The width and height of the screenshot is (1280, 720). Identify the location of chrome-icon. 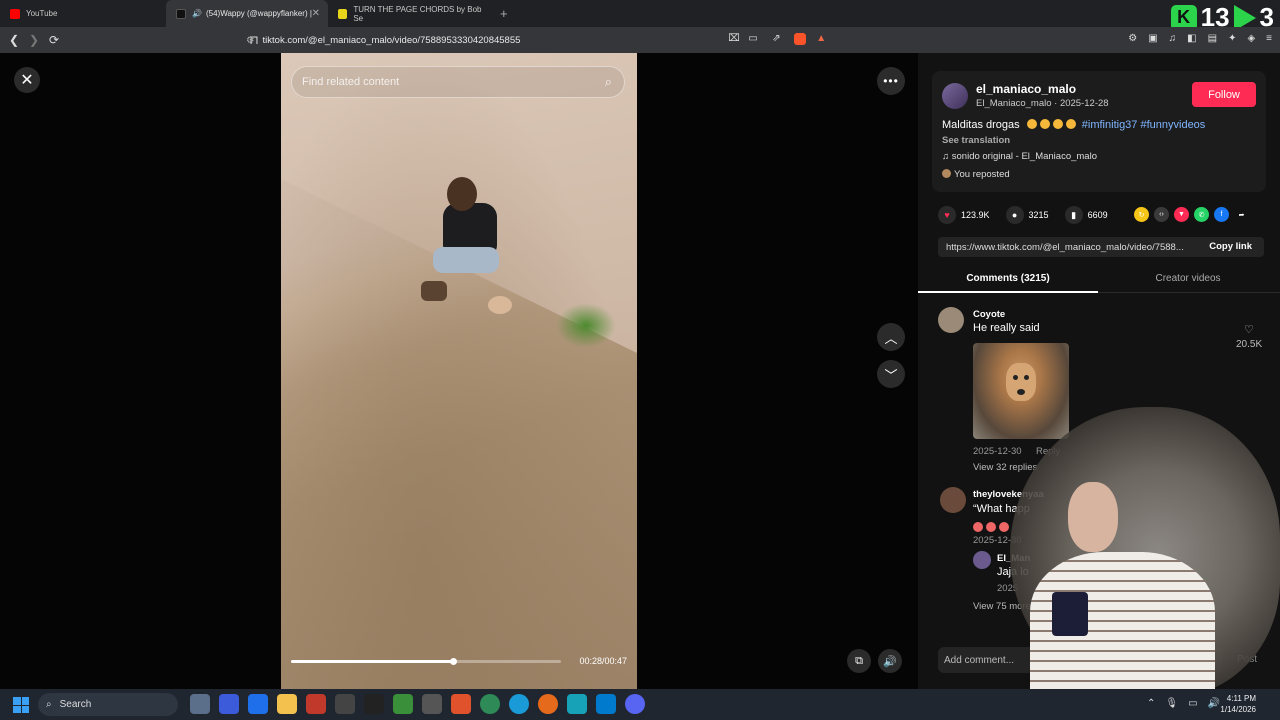
(490, 704).